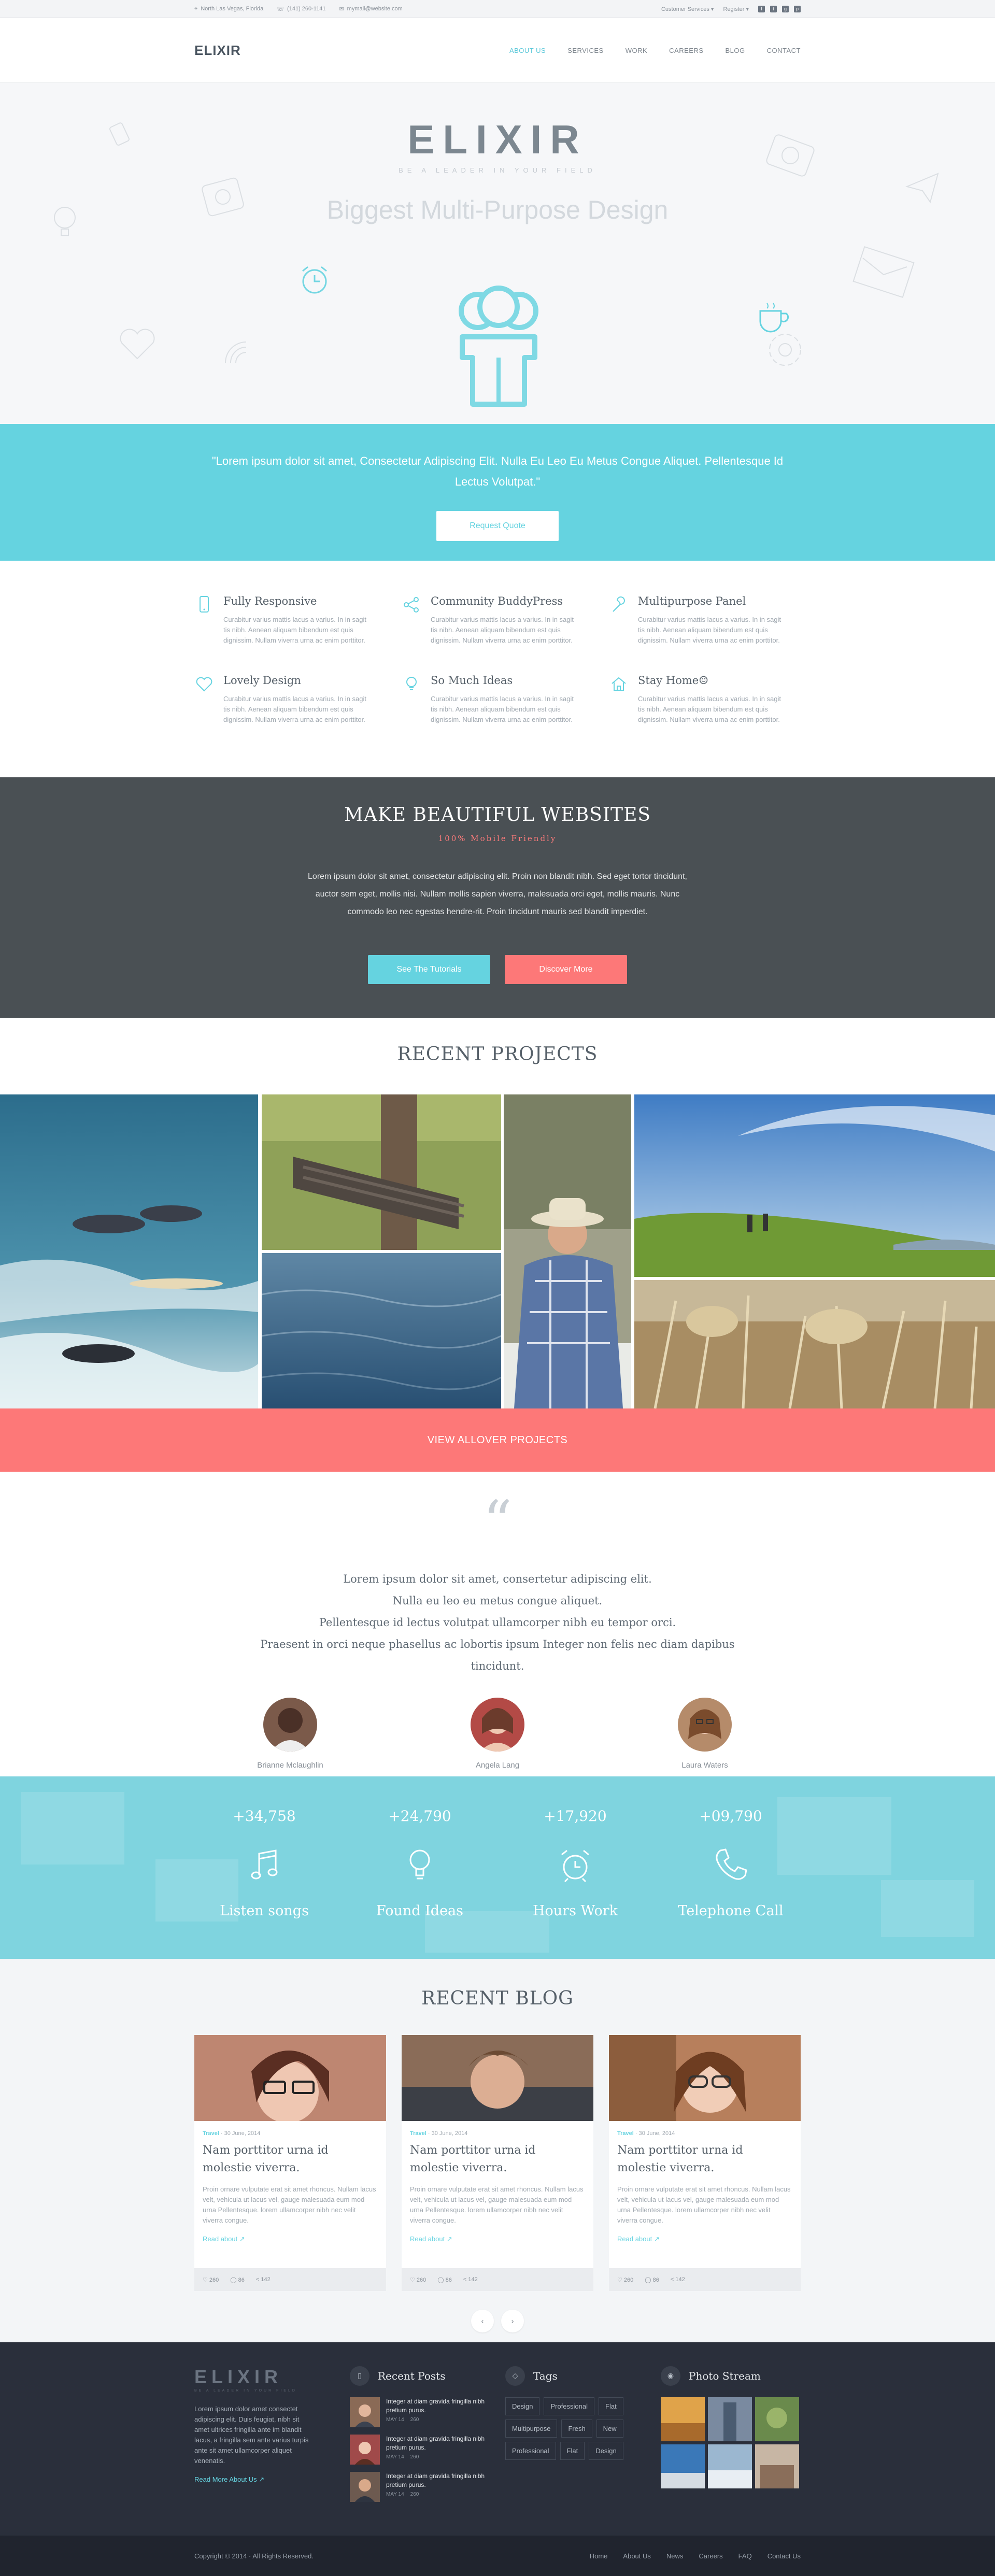  What do you see at coordinates (761, 8) in the screenshot?
I see `facebook-icon: f` at bounding box center [761, 8].